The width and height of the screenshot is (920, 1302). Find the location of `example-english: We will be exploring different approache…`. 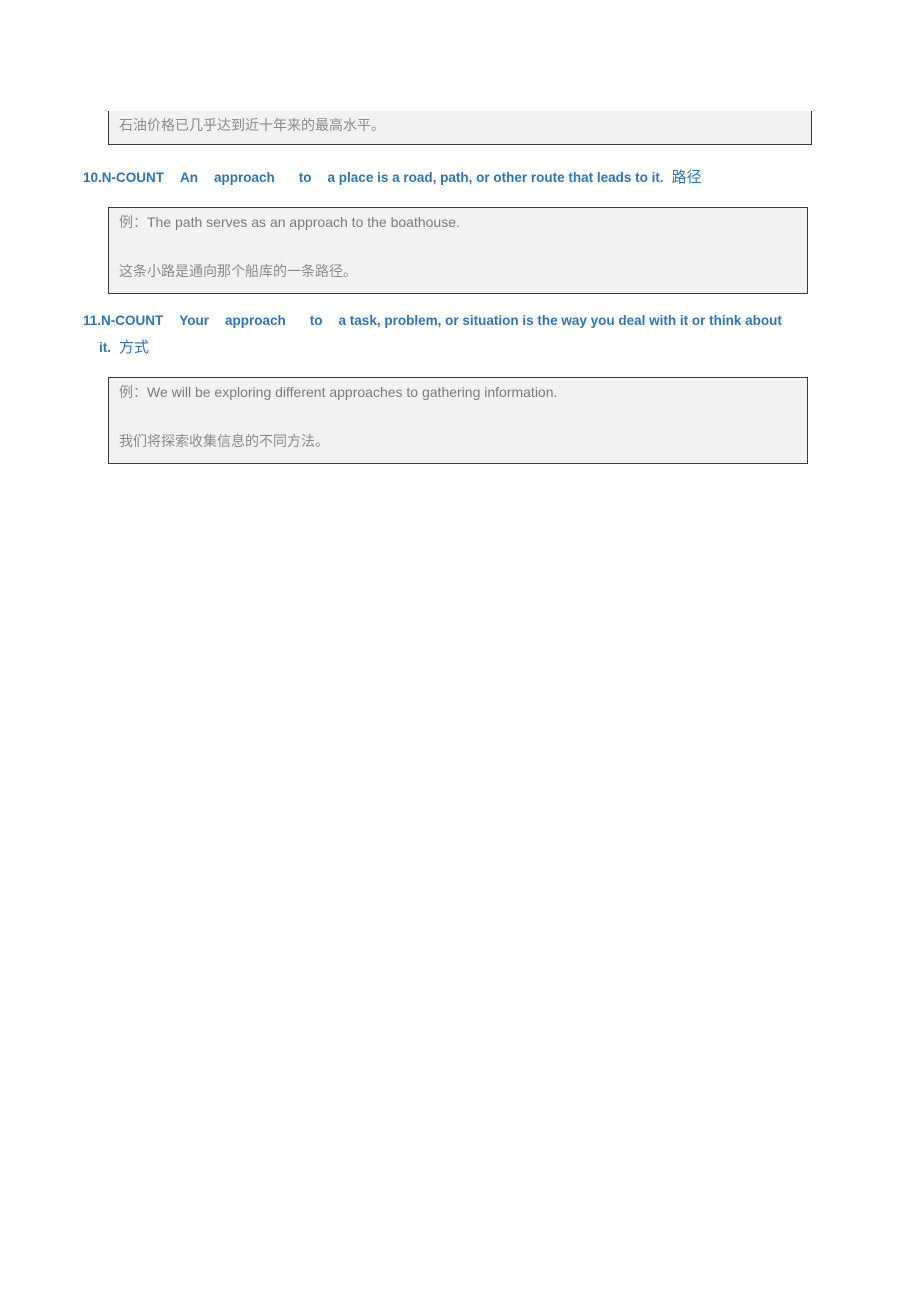

example-english: We will be exploring different approache… is located at coordinates (352, 392).